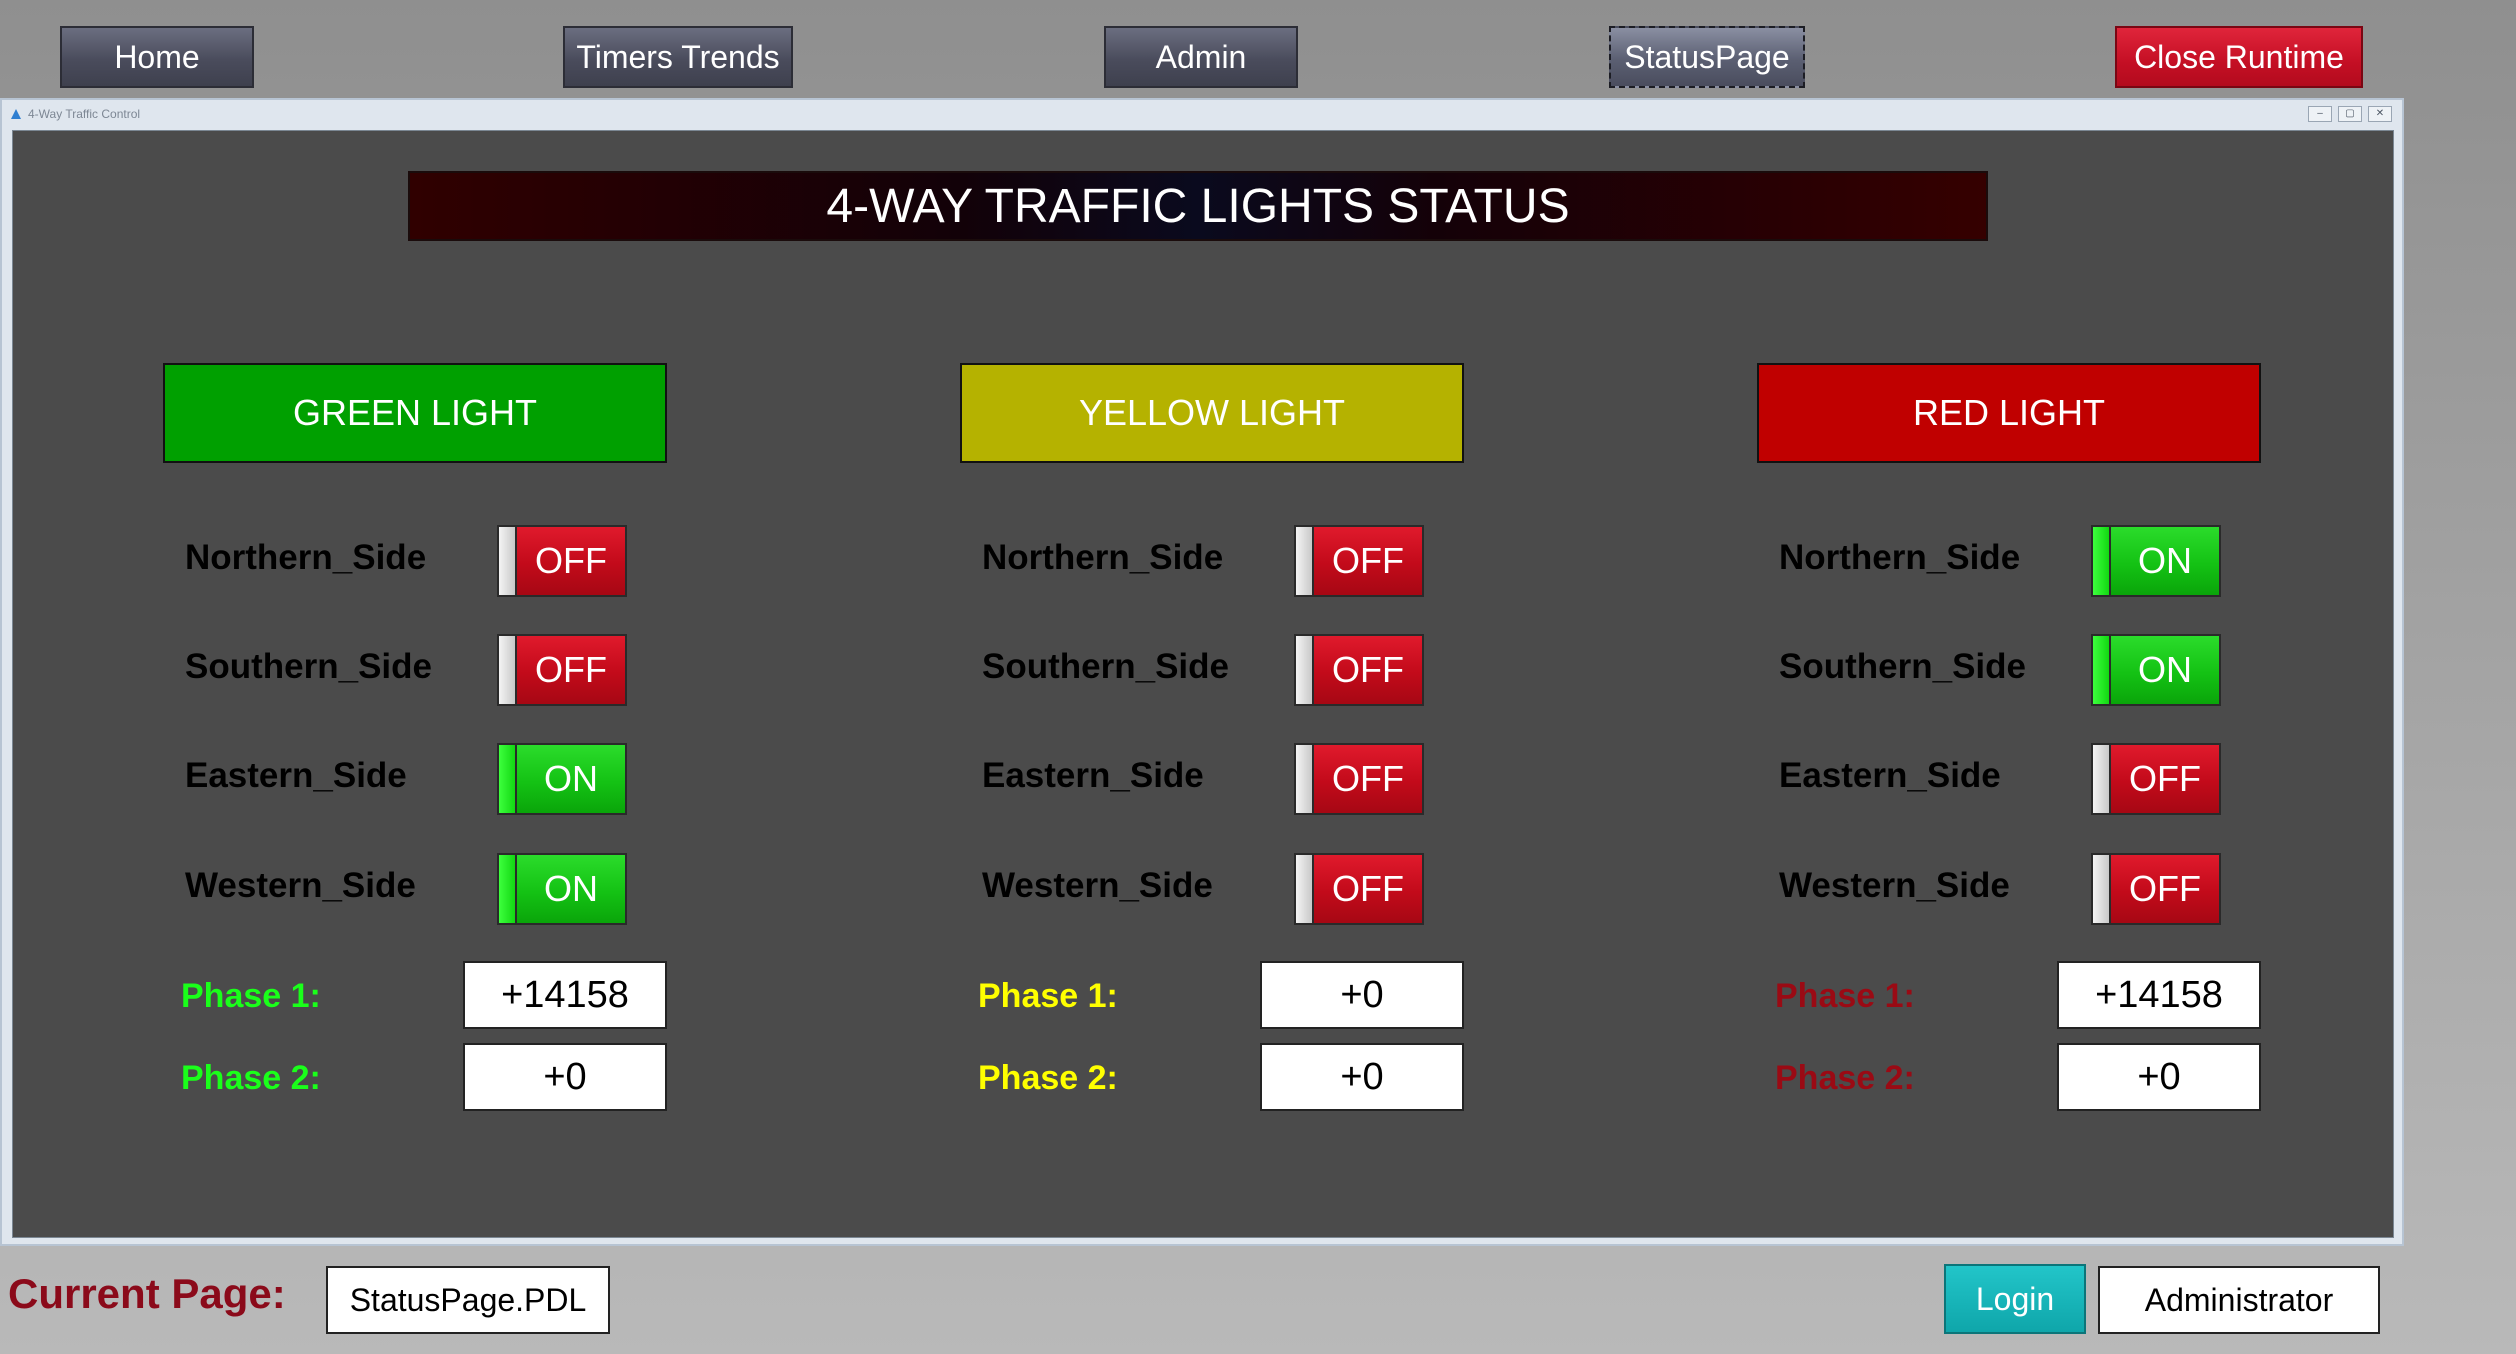  What do you see at coordinates (1198, 206) in the screenshot?
I see `page-title: 4-WAY TRAFFIC LIGHTS STATUS` at bounding box center [1198, 206].